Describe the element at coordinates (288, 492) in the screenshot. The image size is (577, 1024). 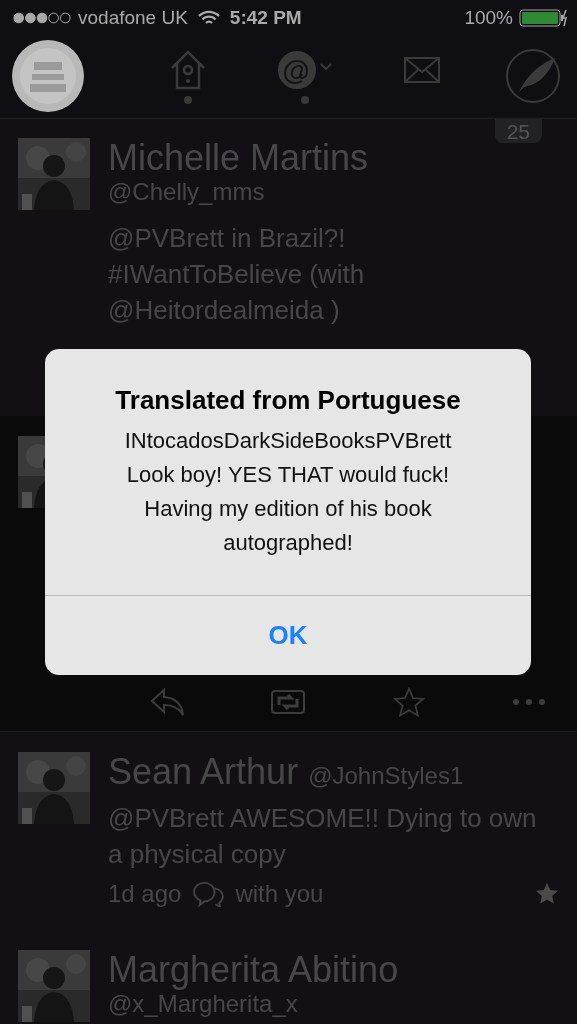
I see `dialog-message: INtocadosDarkSideBooksPVBrett Look boy! YES THAT would fuck! Having my edition of his book autographed!` at that location.